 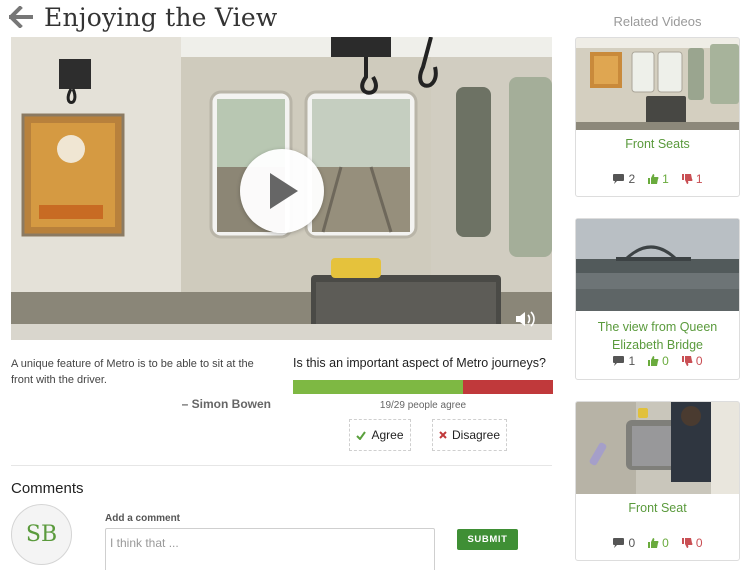 I want to click on video-stats: 2 1 1, so click(x=657, y=179).